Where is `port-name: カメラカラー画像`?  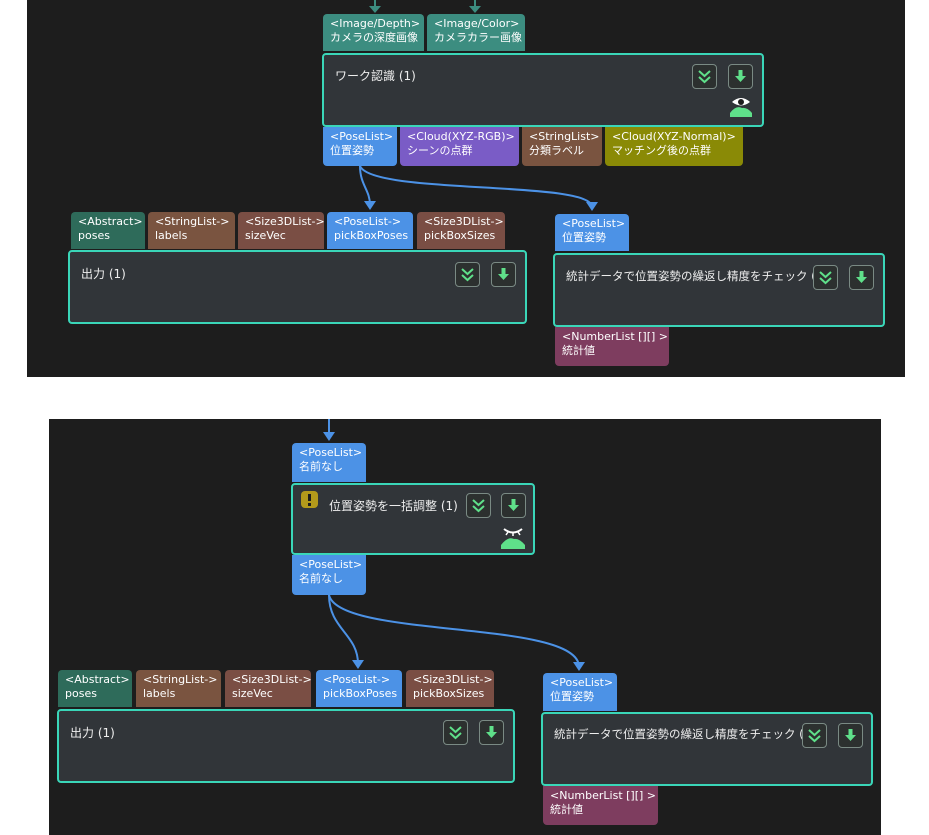
port-name: カメラカラー画像 is located at coordinates (478, 37).